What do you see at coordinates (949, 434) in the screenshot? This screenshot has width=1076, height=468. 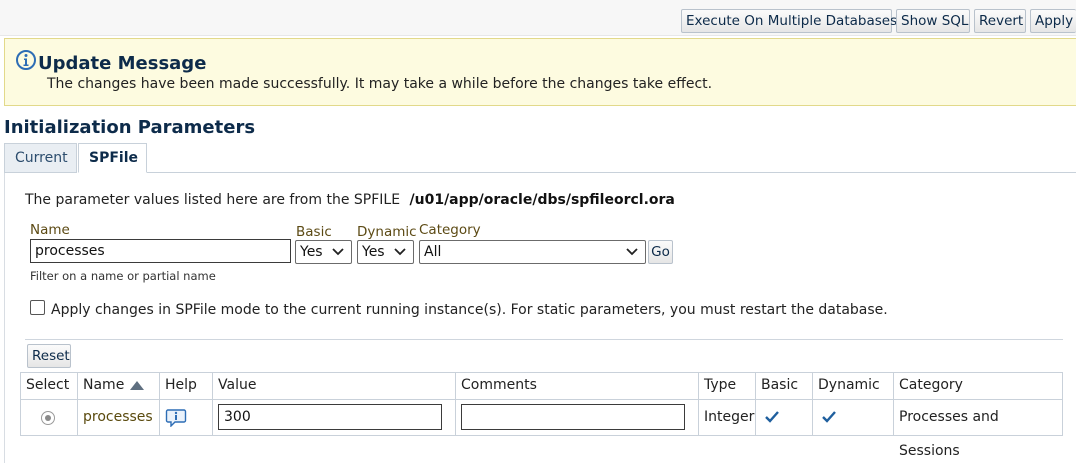 I see `row-category-cell: Processes and Sessions` at bounding box center [949, 434].